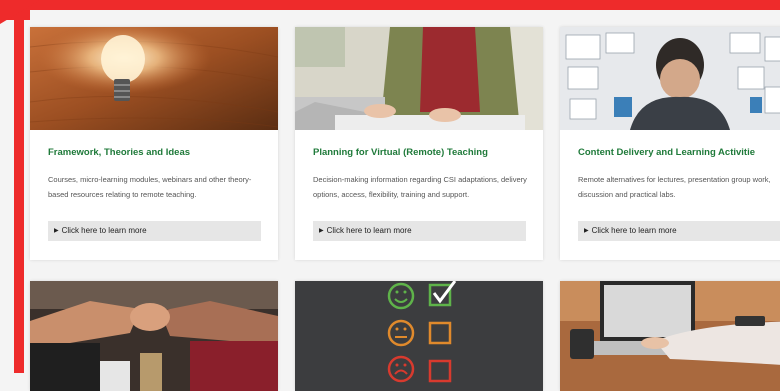 This screenshot has height=391, width=780. I want to click on card-title: Planning for Virtual (Remote) Teaching, so click(400, 152).